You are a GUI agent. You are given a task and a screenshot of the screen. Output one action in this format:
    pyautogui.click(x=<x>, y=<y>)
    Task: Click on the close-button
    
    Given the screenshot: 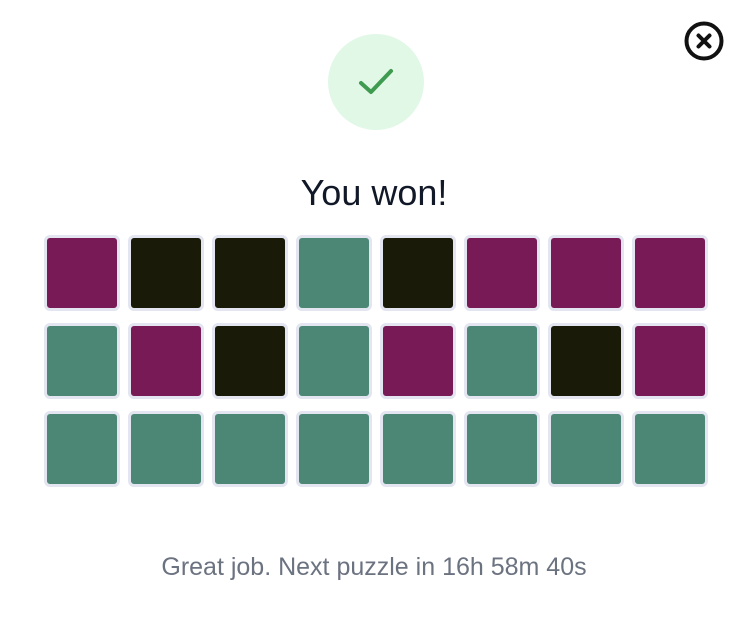 What is the action you would take?
    pyautogui.click(x=704, y=41)
    